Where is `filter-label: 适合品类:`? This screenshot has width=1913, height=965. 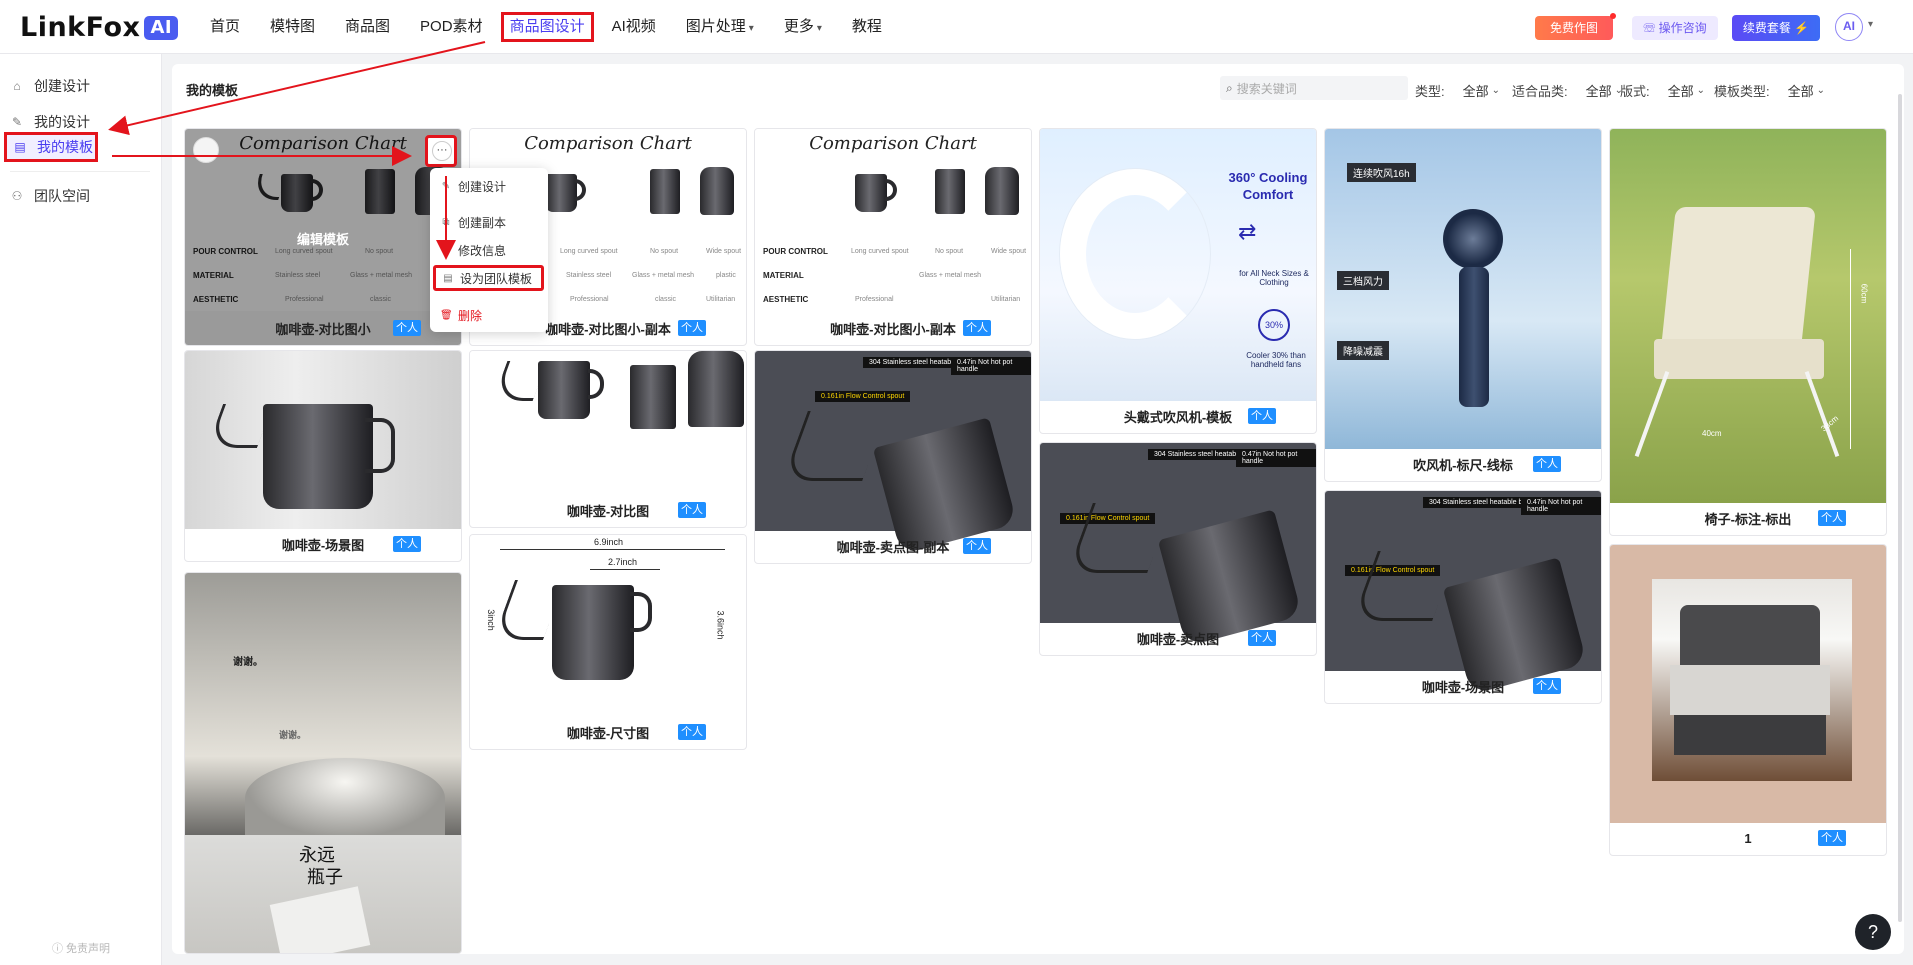
filter-label: 适合品类: is located at coordinates (1540, 91).